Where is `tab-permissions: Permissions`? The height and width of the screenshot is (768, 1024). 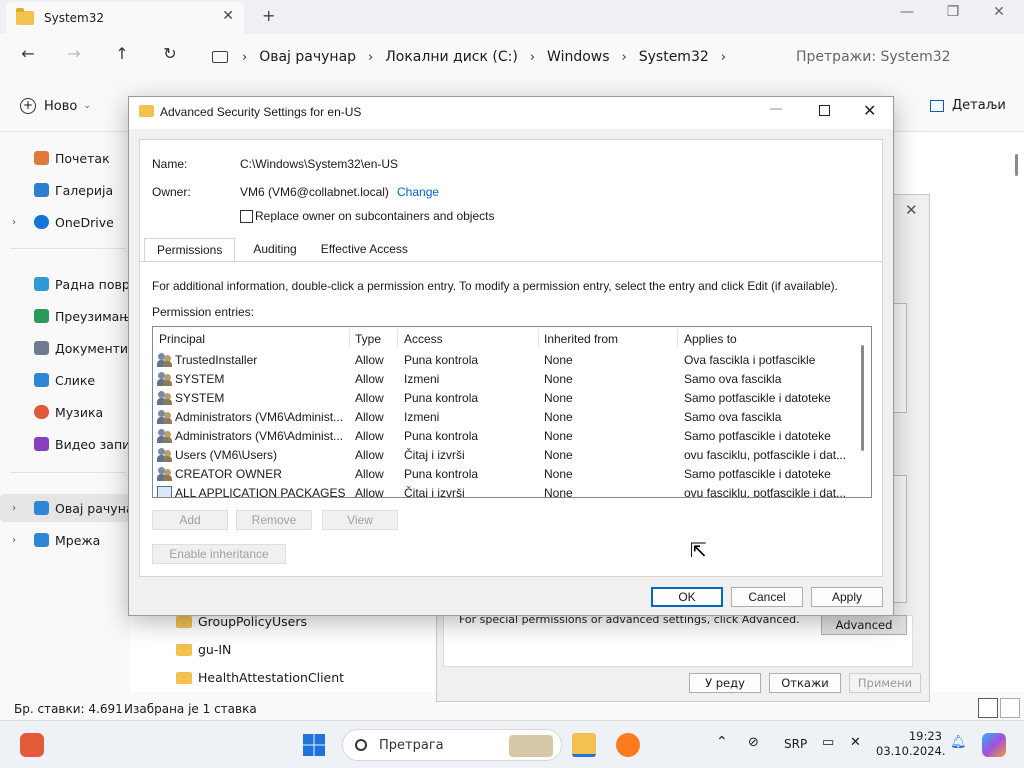 tab-permissions: Permissions is located at coordinates (190, 250).